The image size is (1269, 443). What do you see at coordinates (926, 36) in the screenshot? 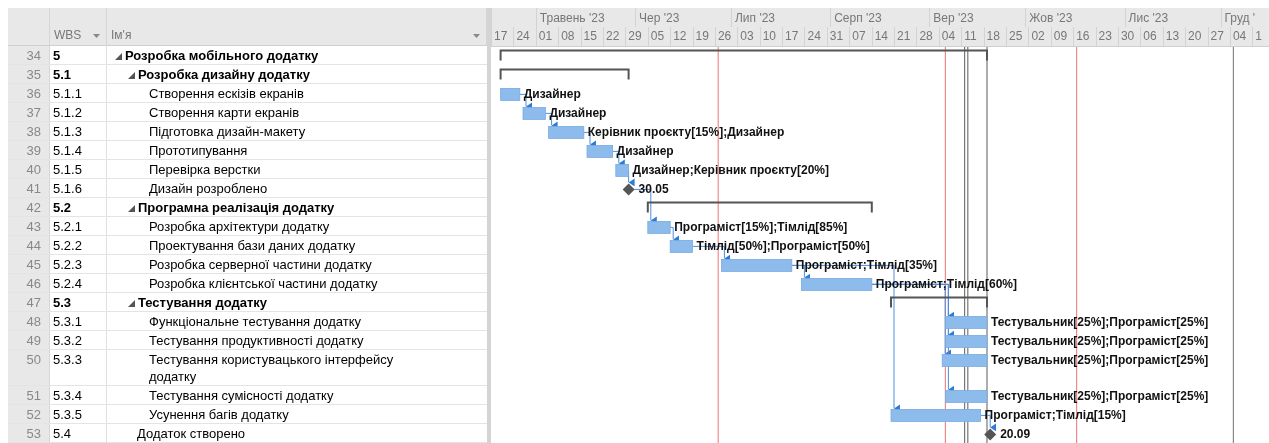
I see `week-label: 28` at bounding box center [926, 36].